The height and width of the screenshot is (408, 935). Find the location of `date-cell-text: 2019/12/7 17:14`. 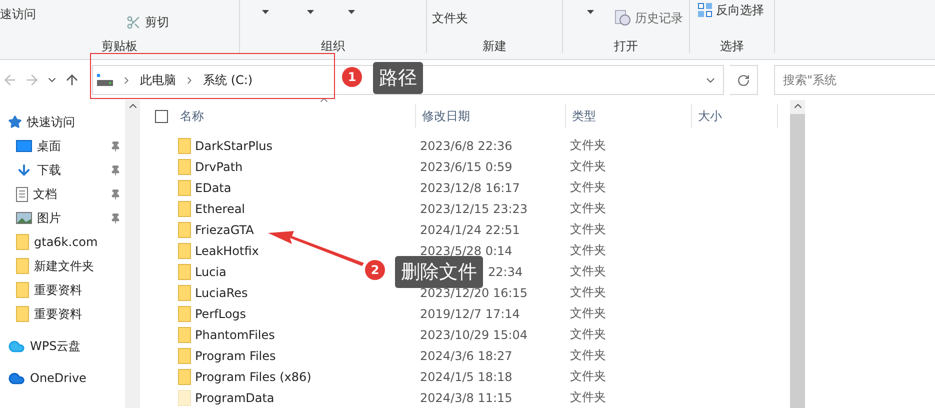

date-cell-text: 2019/12/7 17:14 is located at coordinates (470, 313).